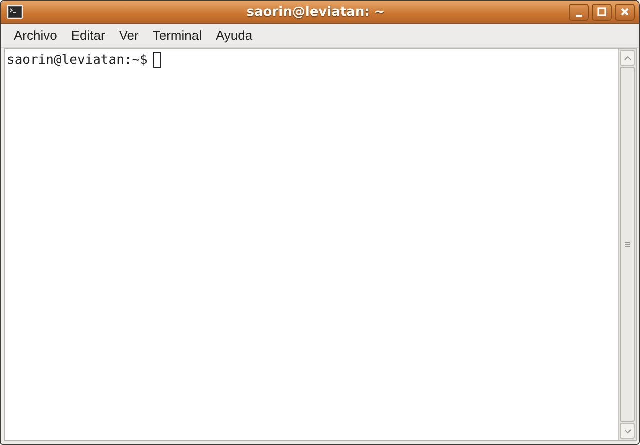  Describe the element at coordinates (579, 15) in the screenshot. I see `minimize-icon` at that location.